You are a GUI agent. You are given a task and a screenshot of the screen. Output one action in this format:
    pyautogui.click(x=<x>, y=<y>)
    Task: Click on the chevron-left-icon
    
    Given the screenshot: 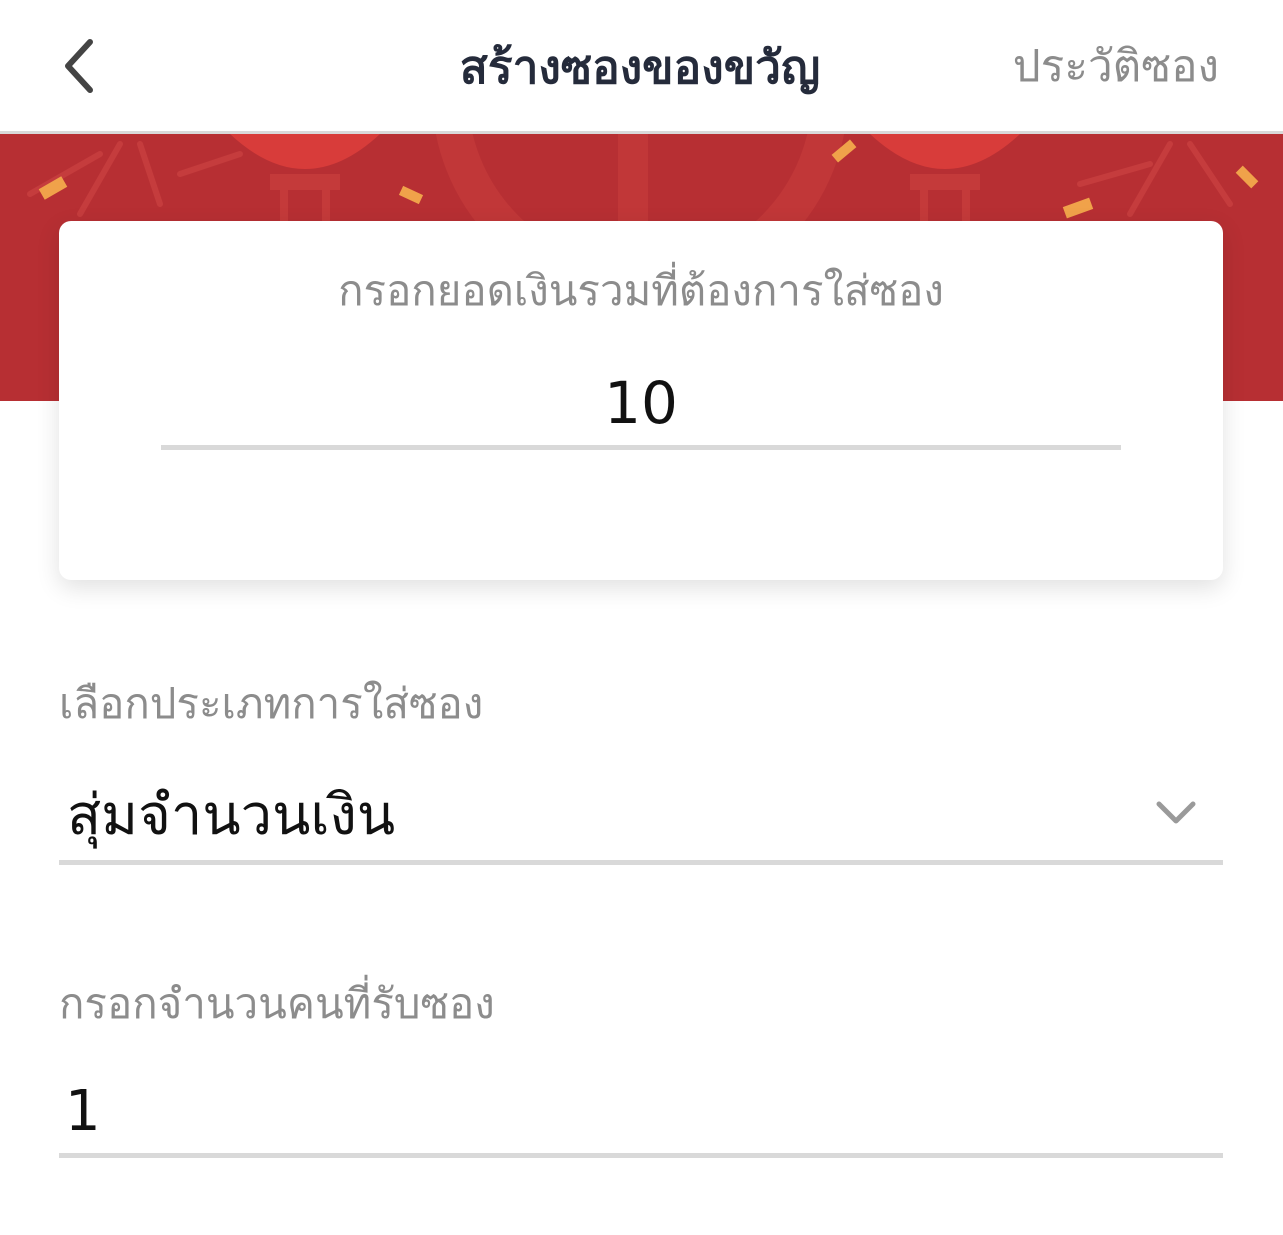 What is the action you would take?
    pyautogui.click(x=79, y=66)
    